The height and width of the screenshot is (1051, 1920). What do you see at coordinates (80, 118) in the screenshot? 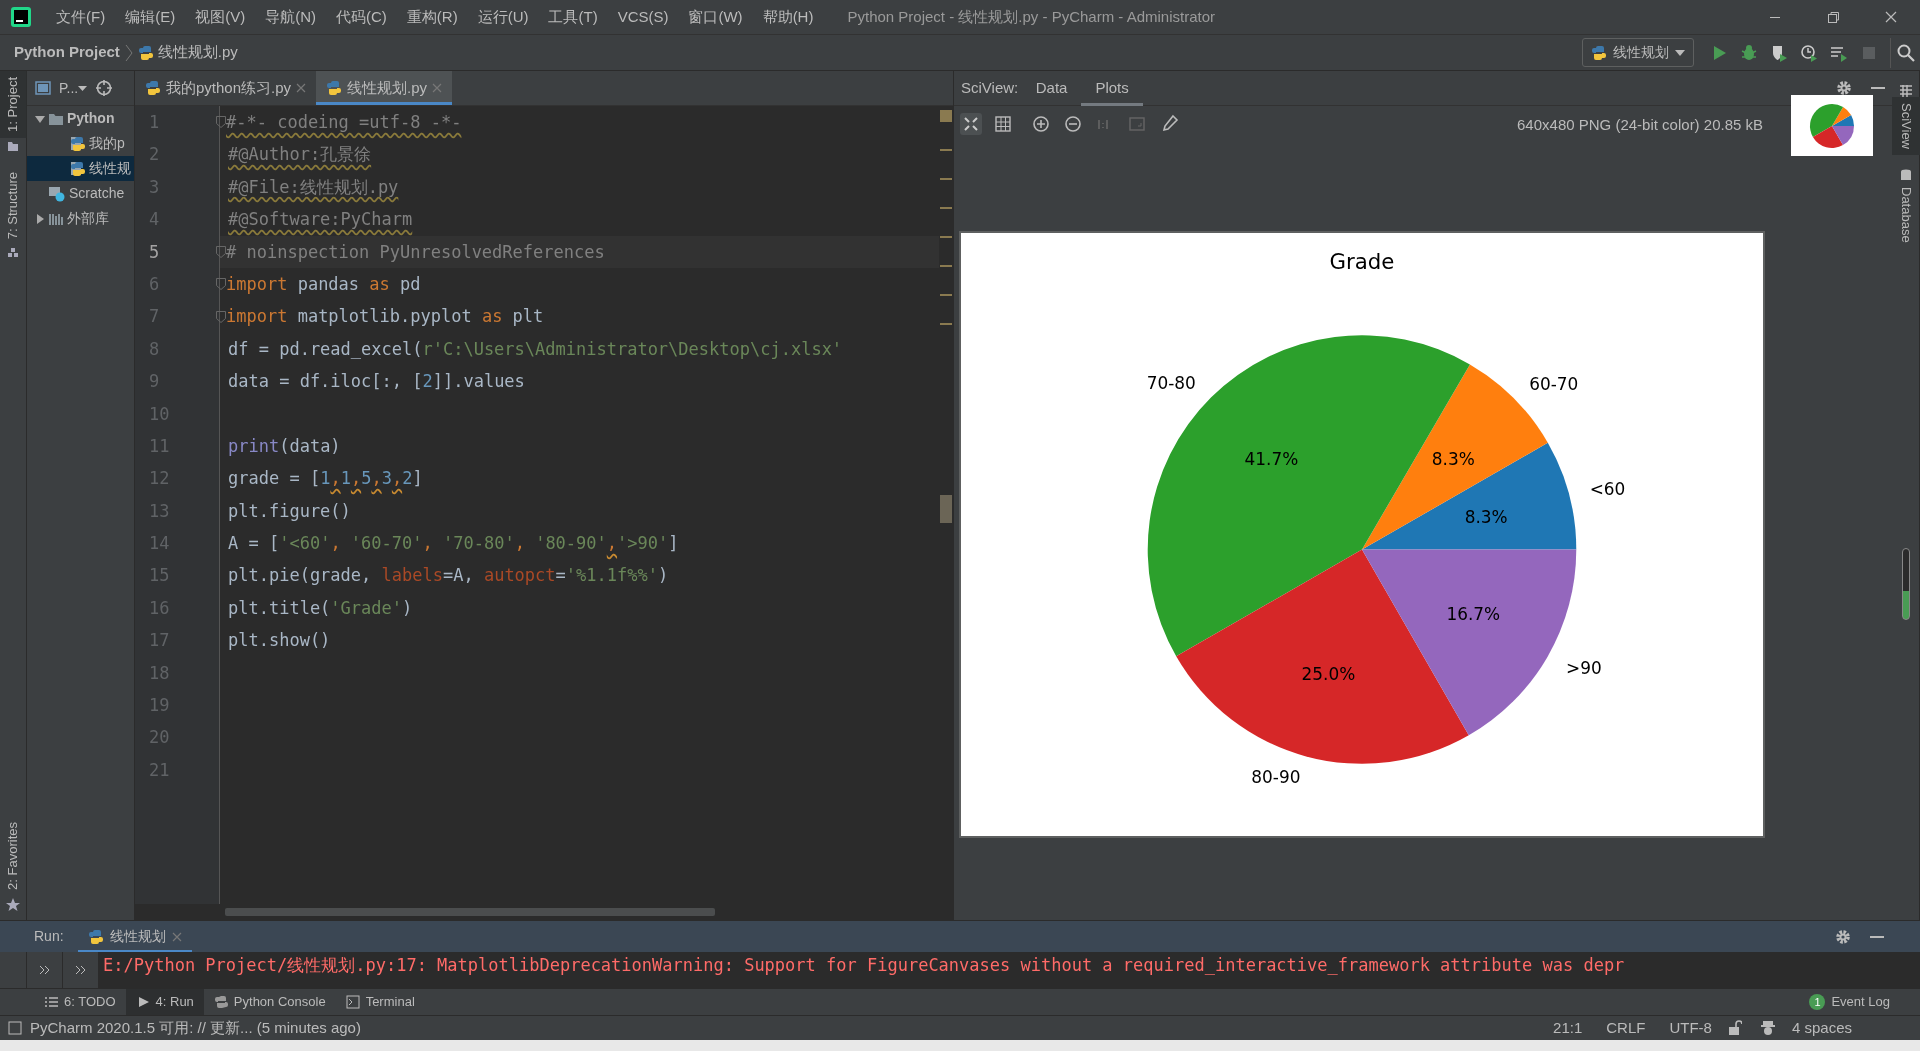
I see `tree-item: Python` at bounding box center [80, 118].